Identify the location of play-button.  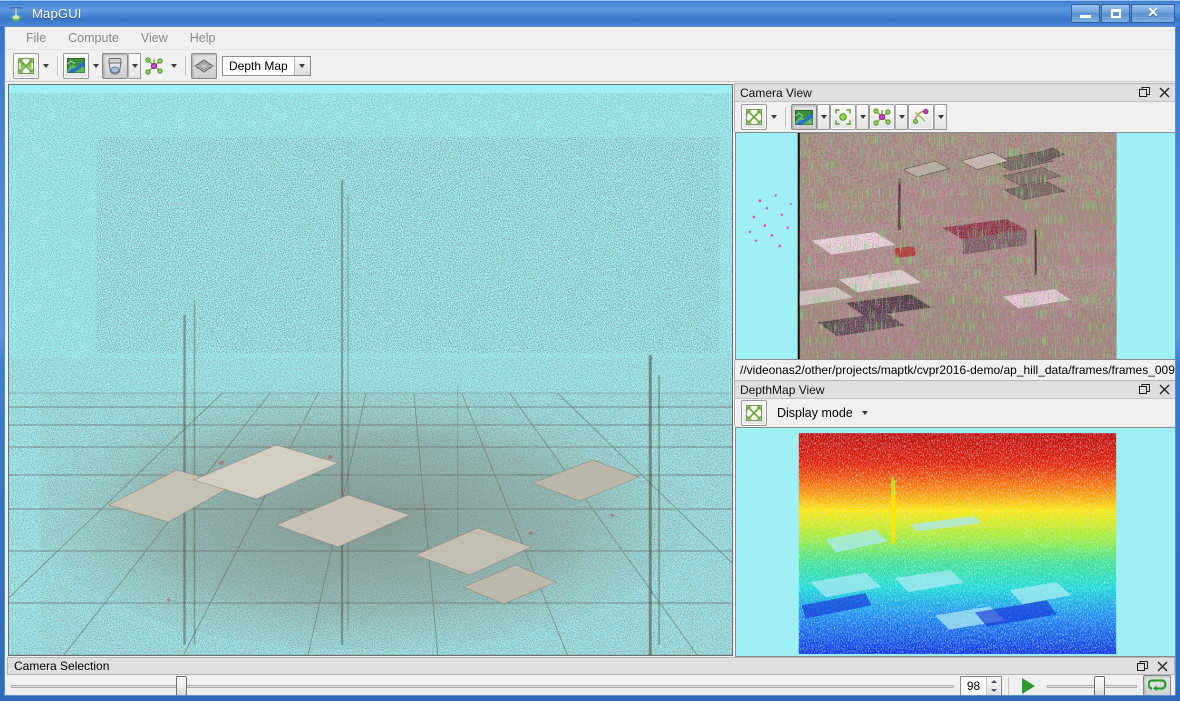
(1028, 685).